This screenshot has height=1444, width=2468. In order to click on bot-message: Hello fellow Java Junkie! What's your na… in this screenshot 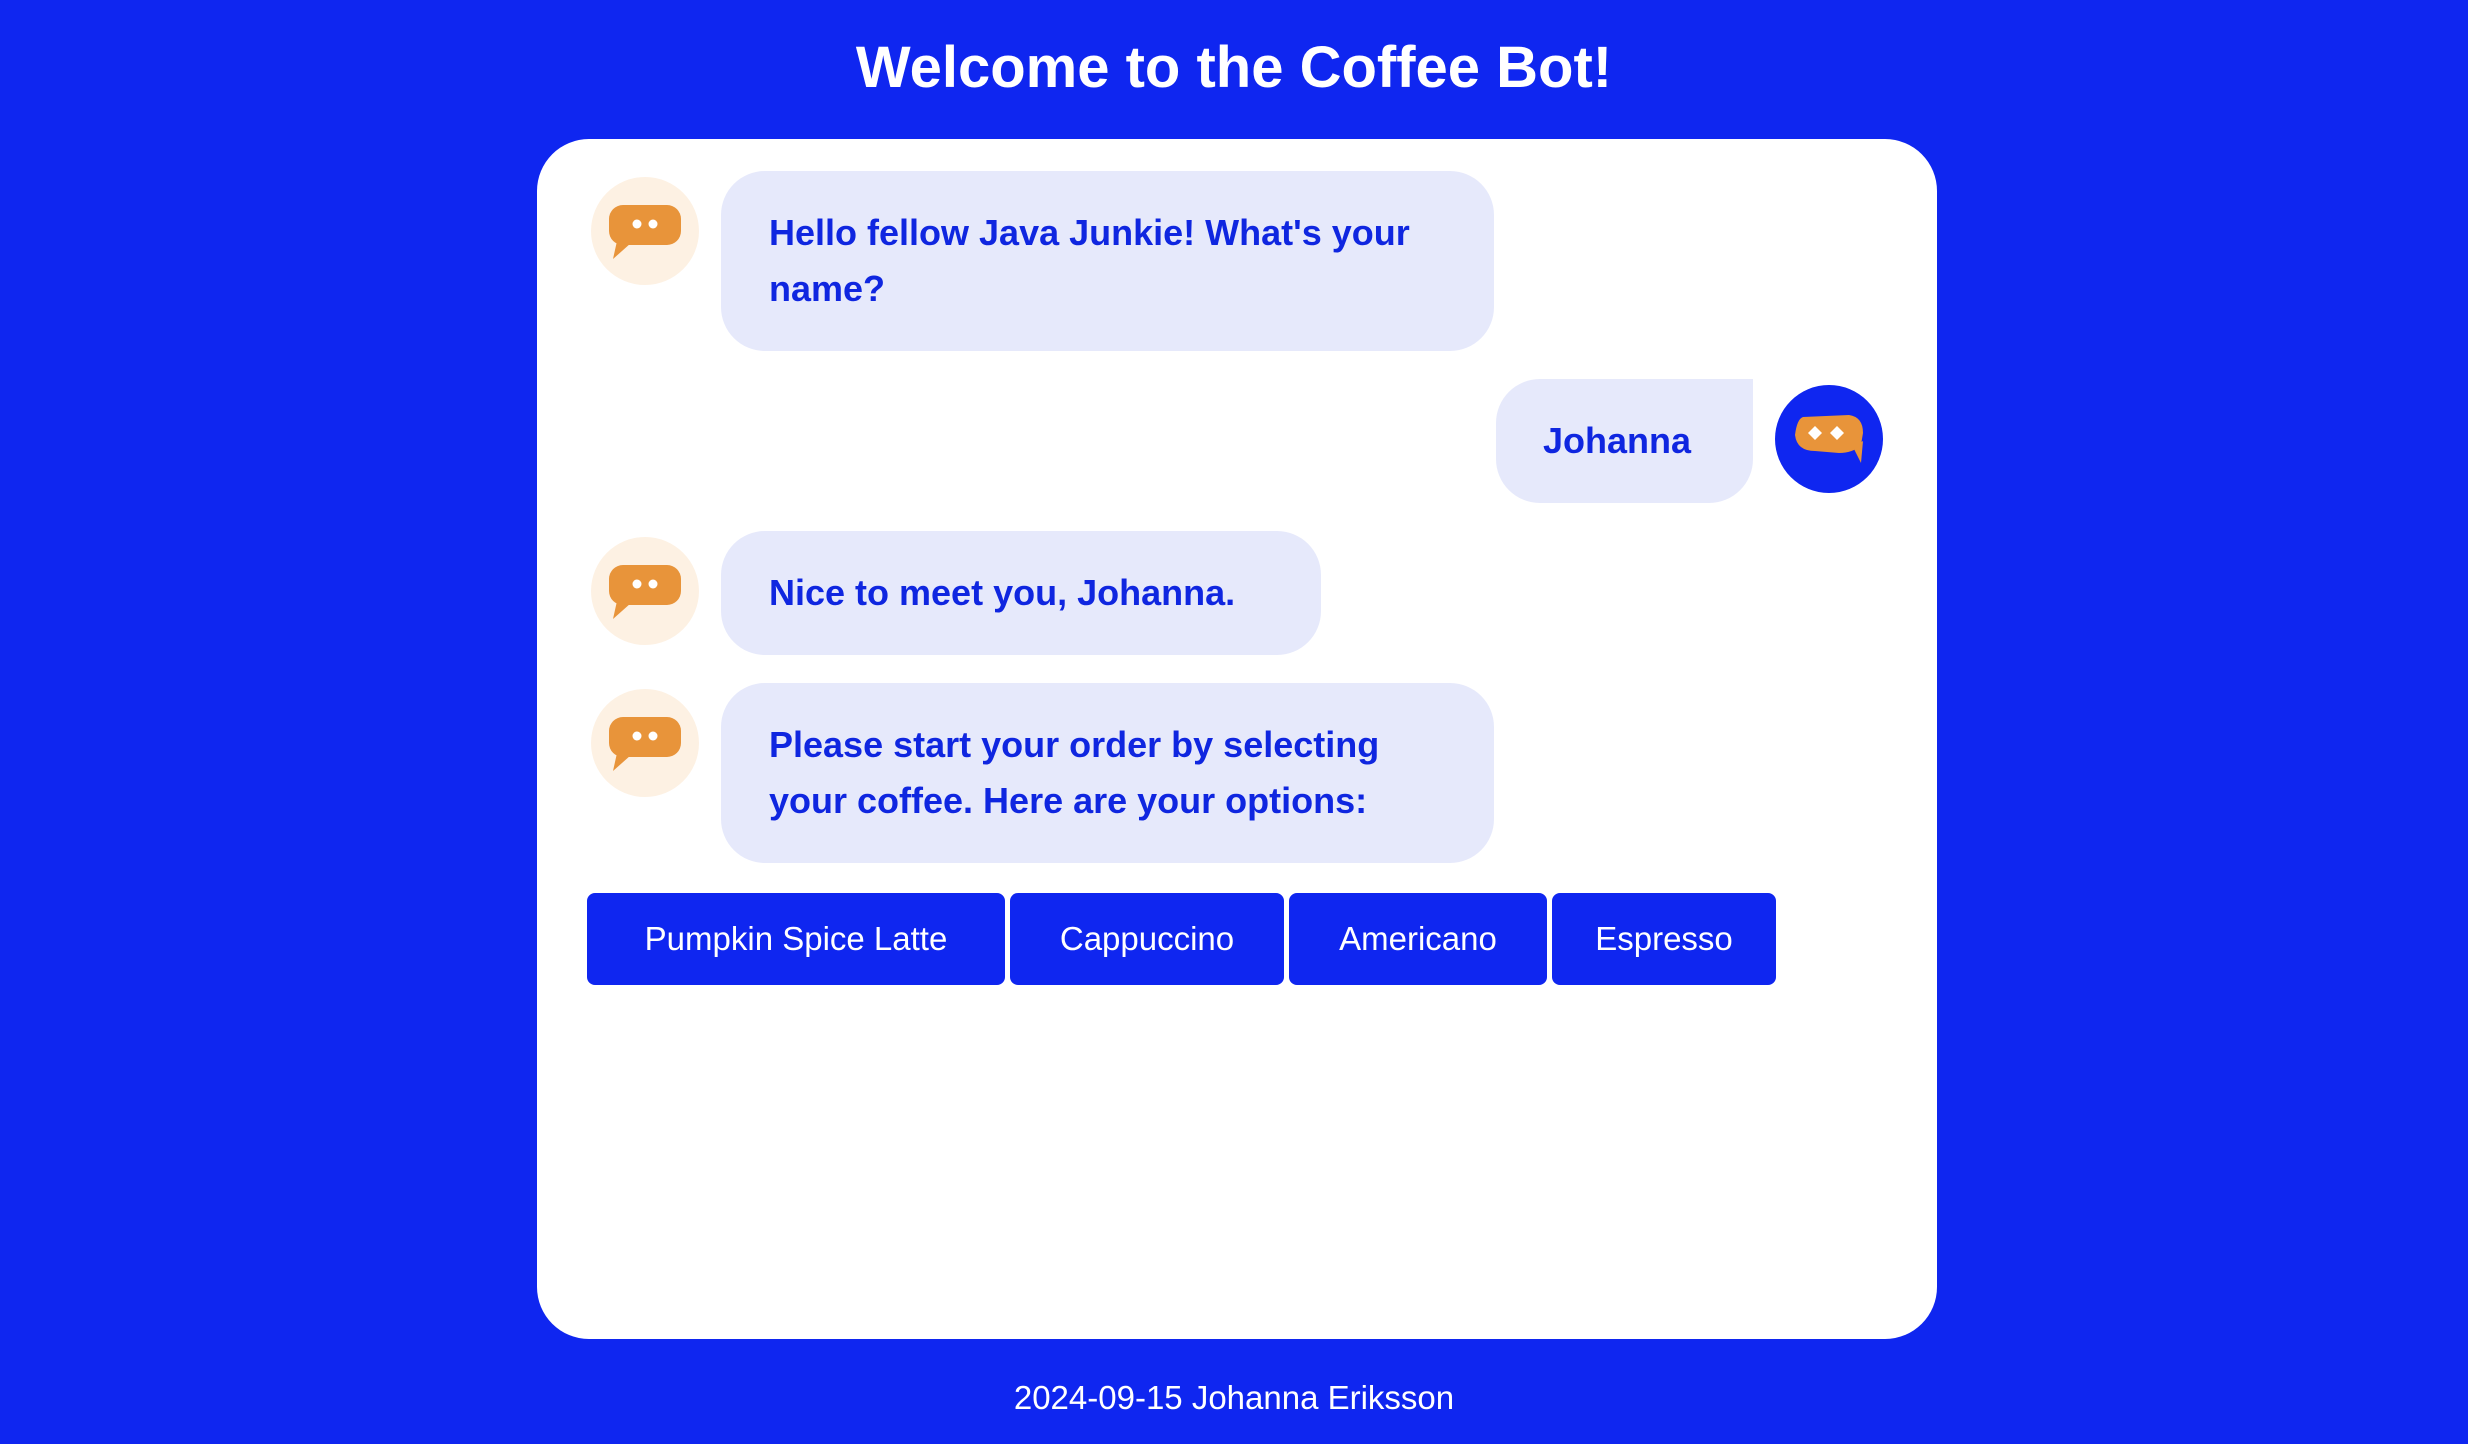, I will do `click(1107, 261)`.